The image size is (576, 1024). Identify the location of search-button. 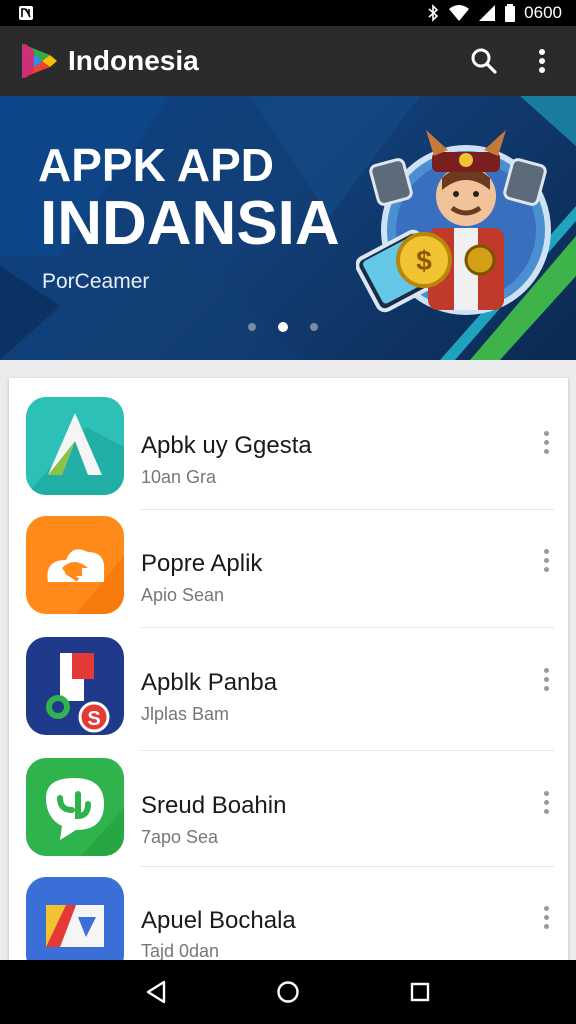
(484, 61).